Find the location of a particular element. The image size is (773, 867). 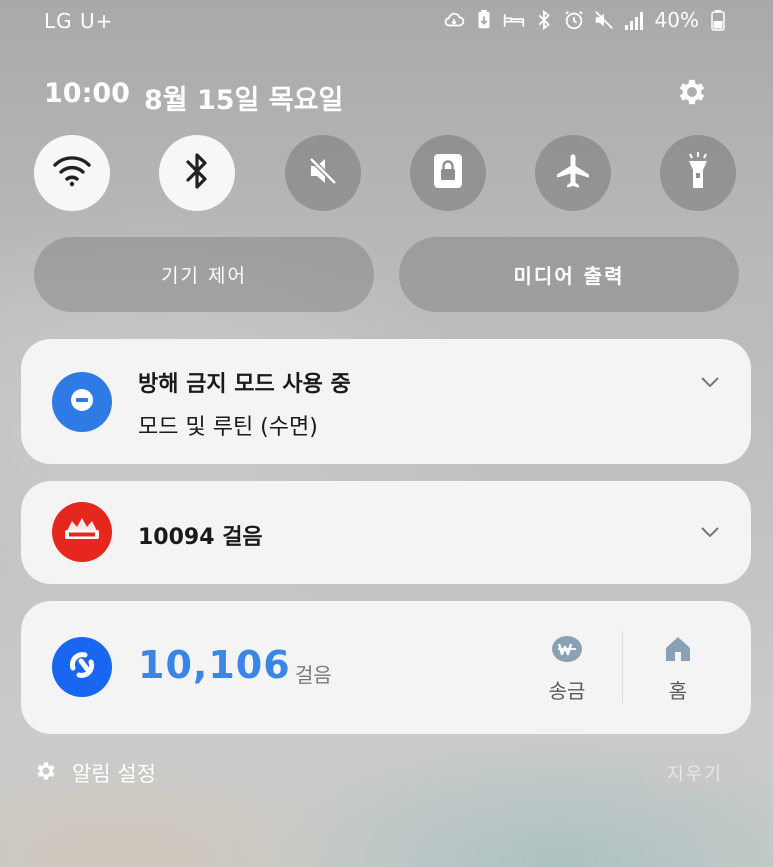

battery-saver-icon is located at coordinates (484, 20).